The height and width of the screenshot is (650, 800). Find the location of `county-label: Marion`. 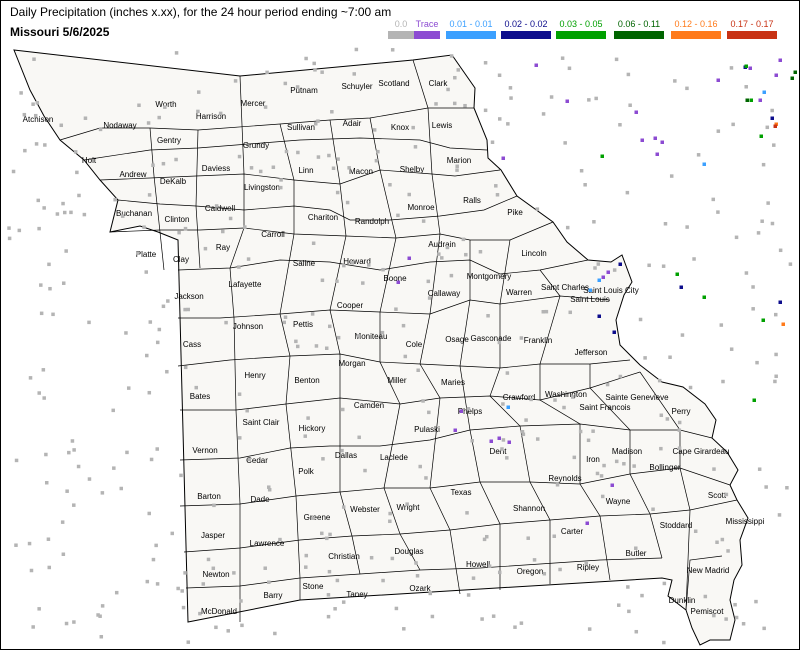

county-label: Marion is located at coordinates (459, 160).